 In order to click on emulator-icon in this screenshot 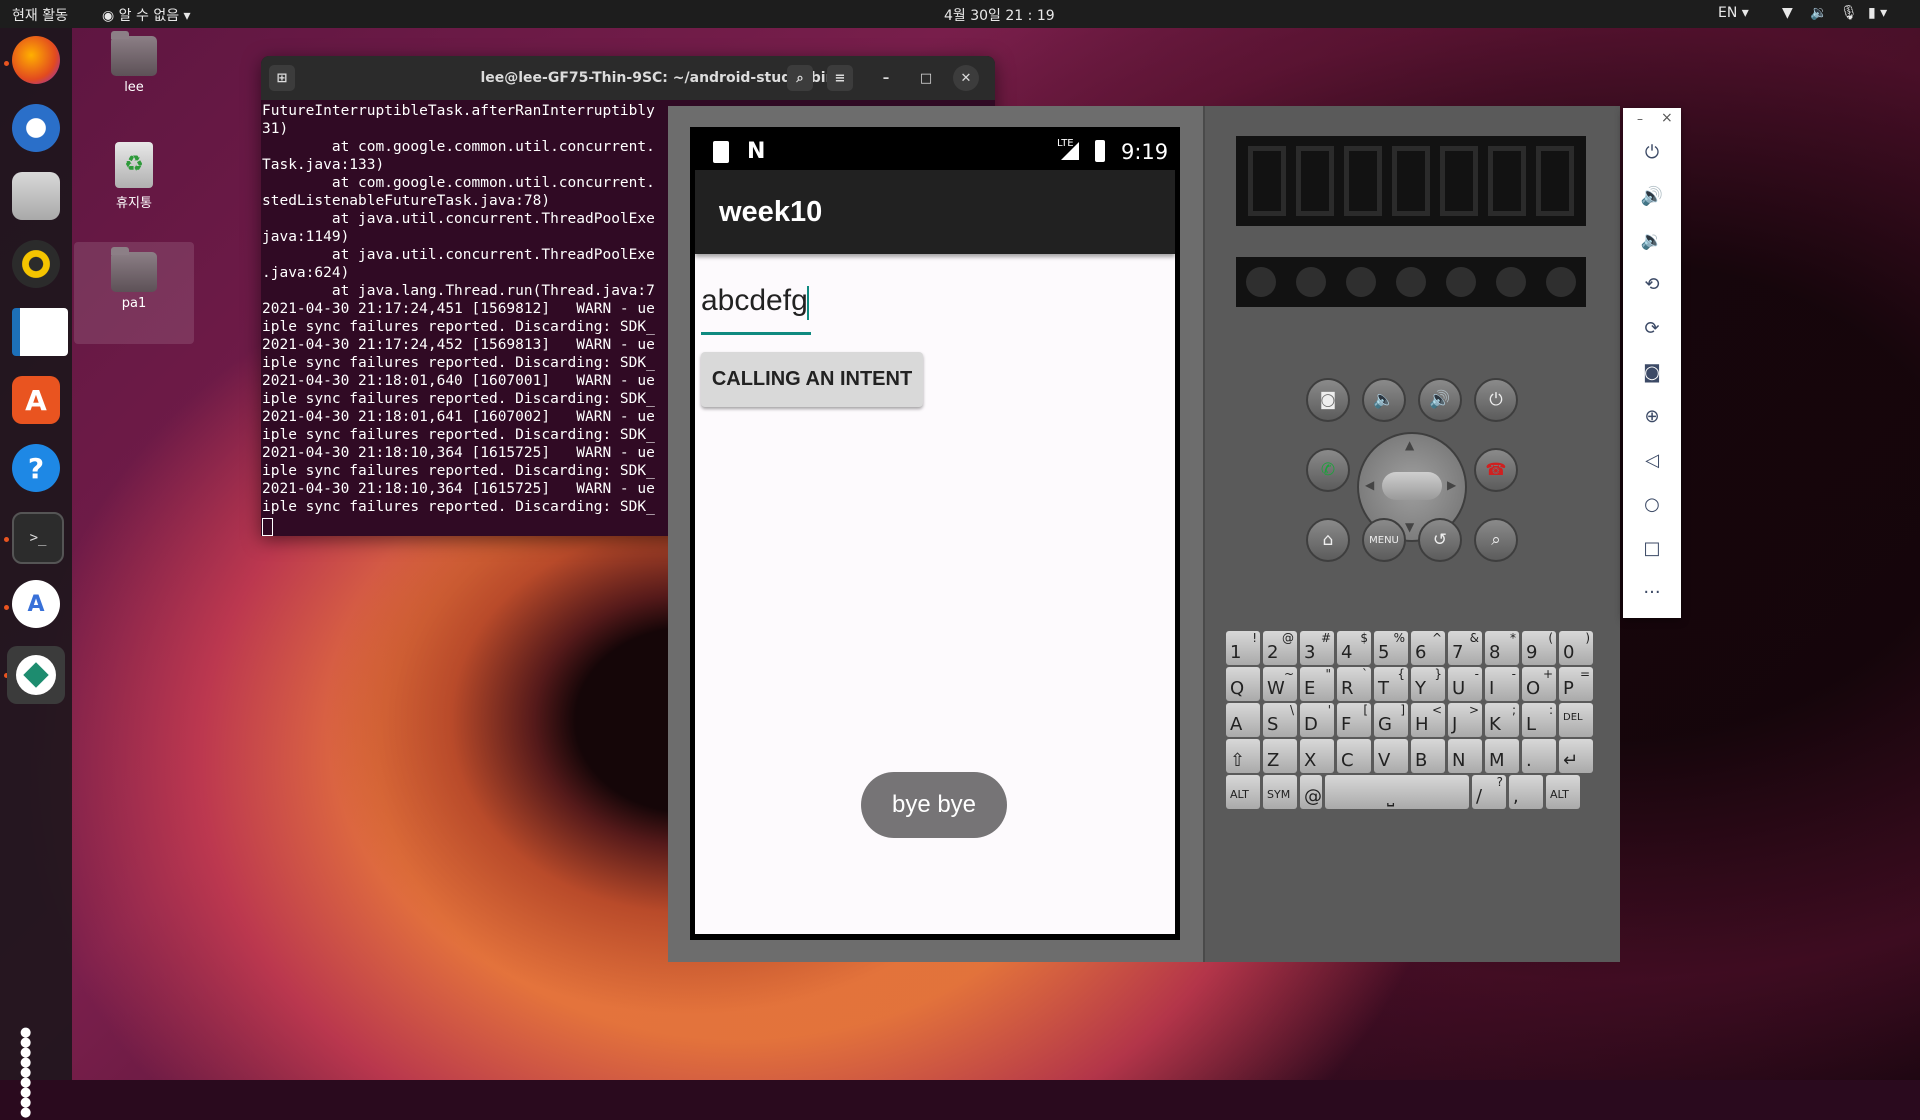, I will do `click(36, 675)`.